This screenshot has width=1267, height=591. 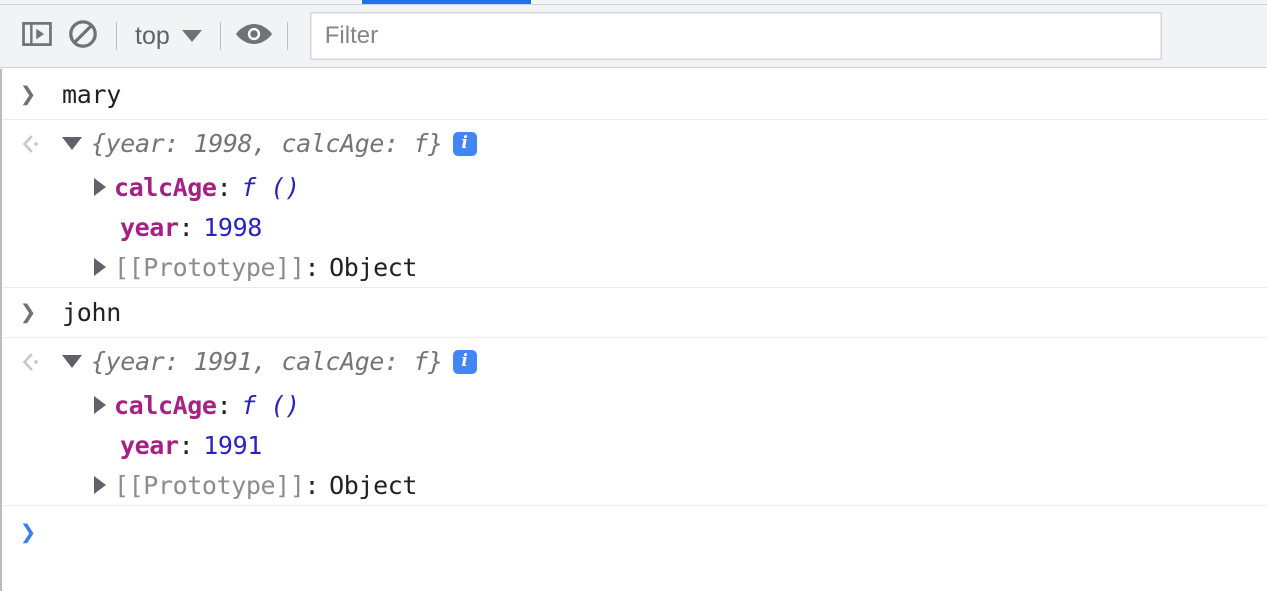 What do you see at coordinates (634, 143) in the screenshot?
I see `console-output-row: {year: 1998, calcAge: f} i` at bounding box center [634, 143].